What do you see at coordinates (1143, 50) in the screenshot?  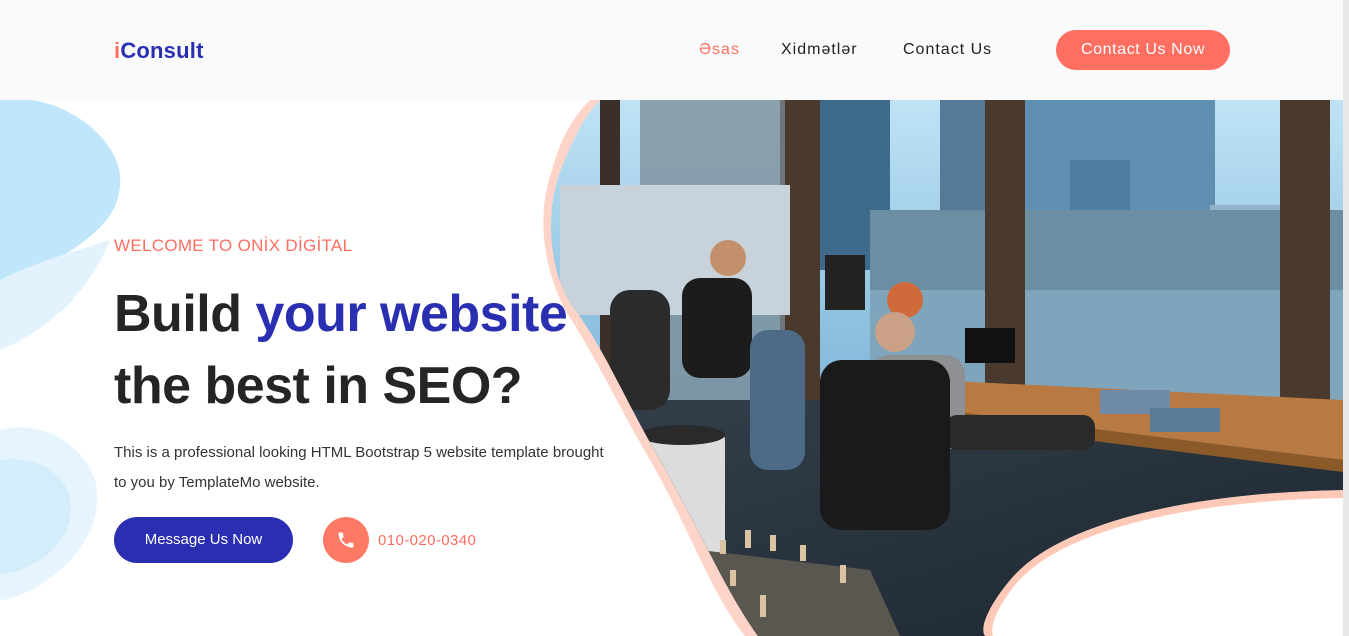 I see `contact-us-now-button: Contact Us Now` at bounding box center [1143, 50].